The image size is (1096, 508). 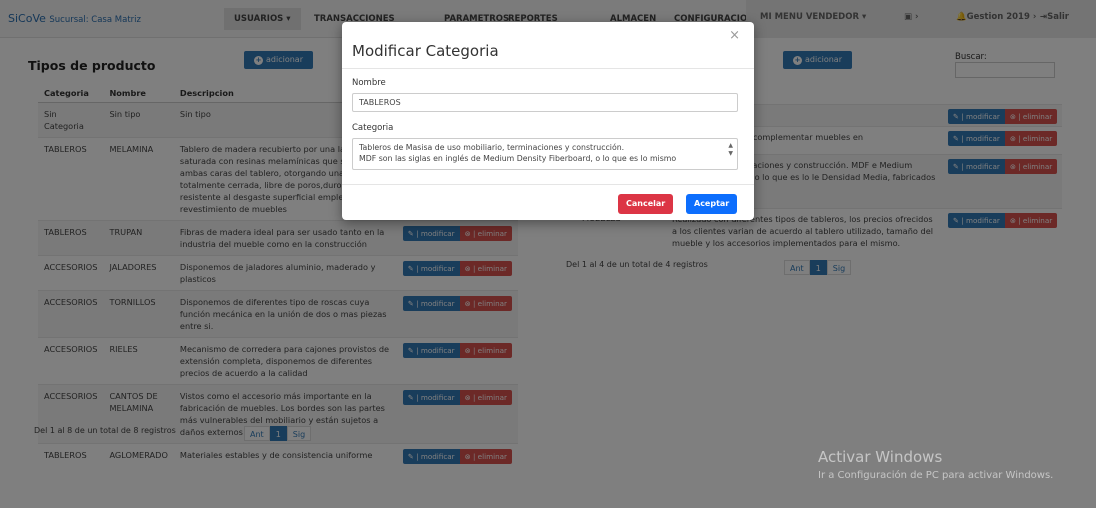 I want to click on cancel-button: Cancelar, so click(x=646, y=204).